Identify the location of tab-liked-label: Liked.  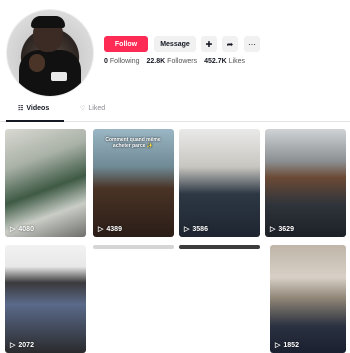
(97, 108).